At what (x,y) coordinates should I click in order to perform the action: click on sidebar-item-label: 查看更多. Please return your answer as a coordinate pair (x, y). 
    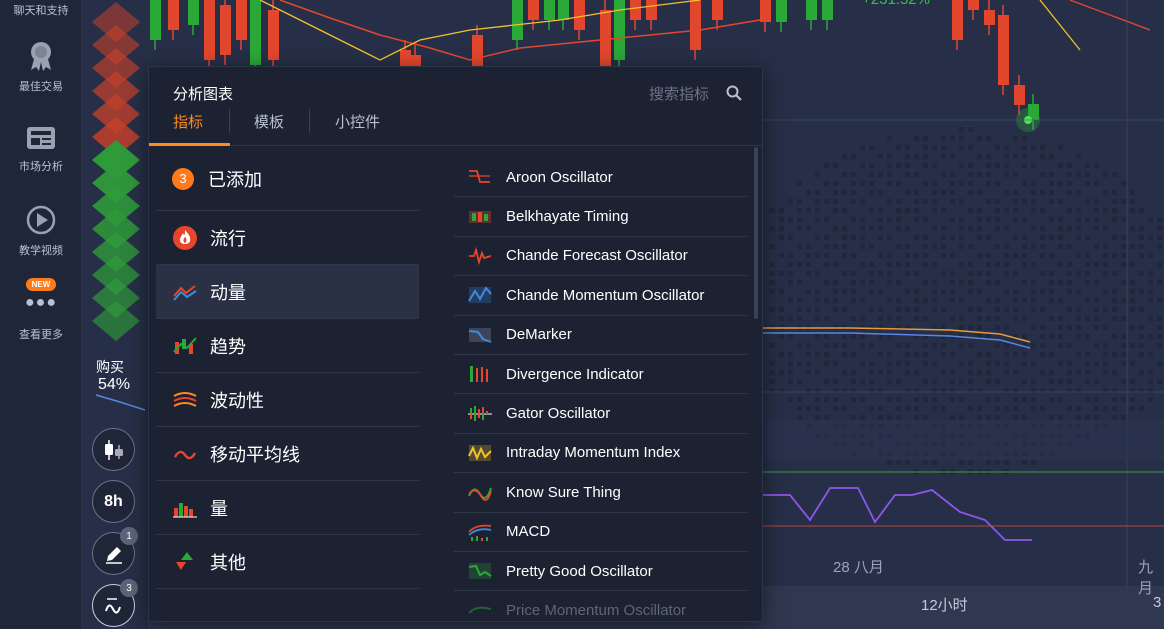
    Looking at the image, I should click on (41, 335).